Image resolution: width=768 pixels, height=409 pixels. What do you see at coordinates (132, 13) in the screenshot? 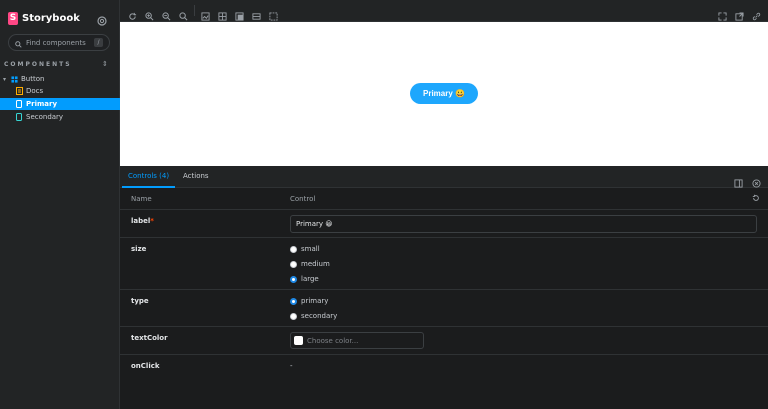
I see `reload-icon` at bounding box center [132, 13].